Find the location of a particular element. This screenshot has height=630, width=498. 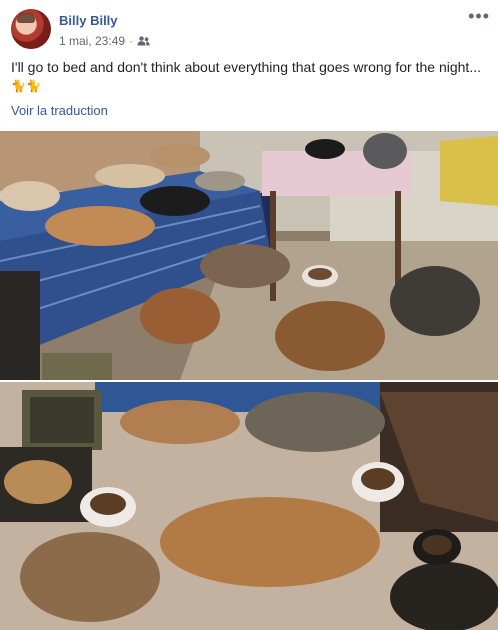

more-options-button: ••• is located at coordinates (479, 16).